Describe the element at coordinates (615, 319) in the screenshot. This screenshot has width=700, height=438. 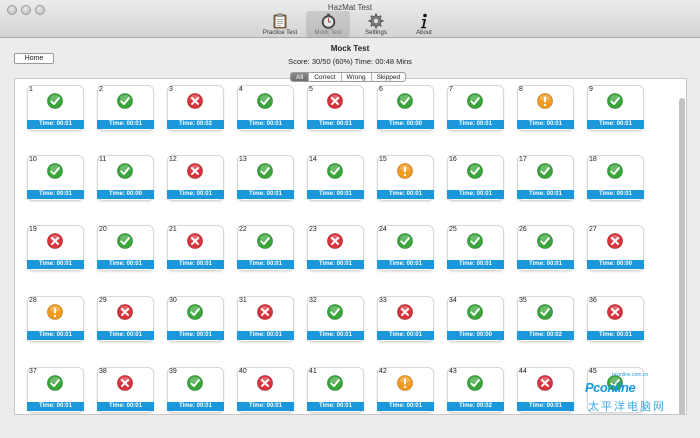
I see `question-tile: 36 Time: 00:01` at that location.